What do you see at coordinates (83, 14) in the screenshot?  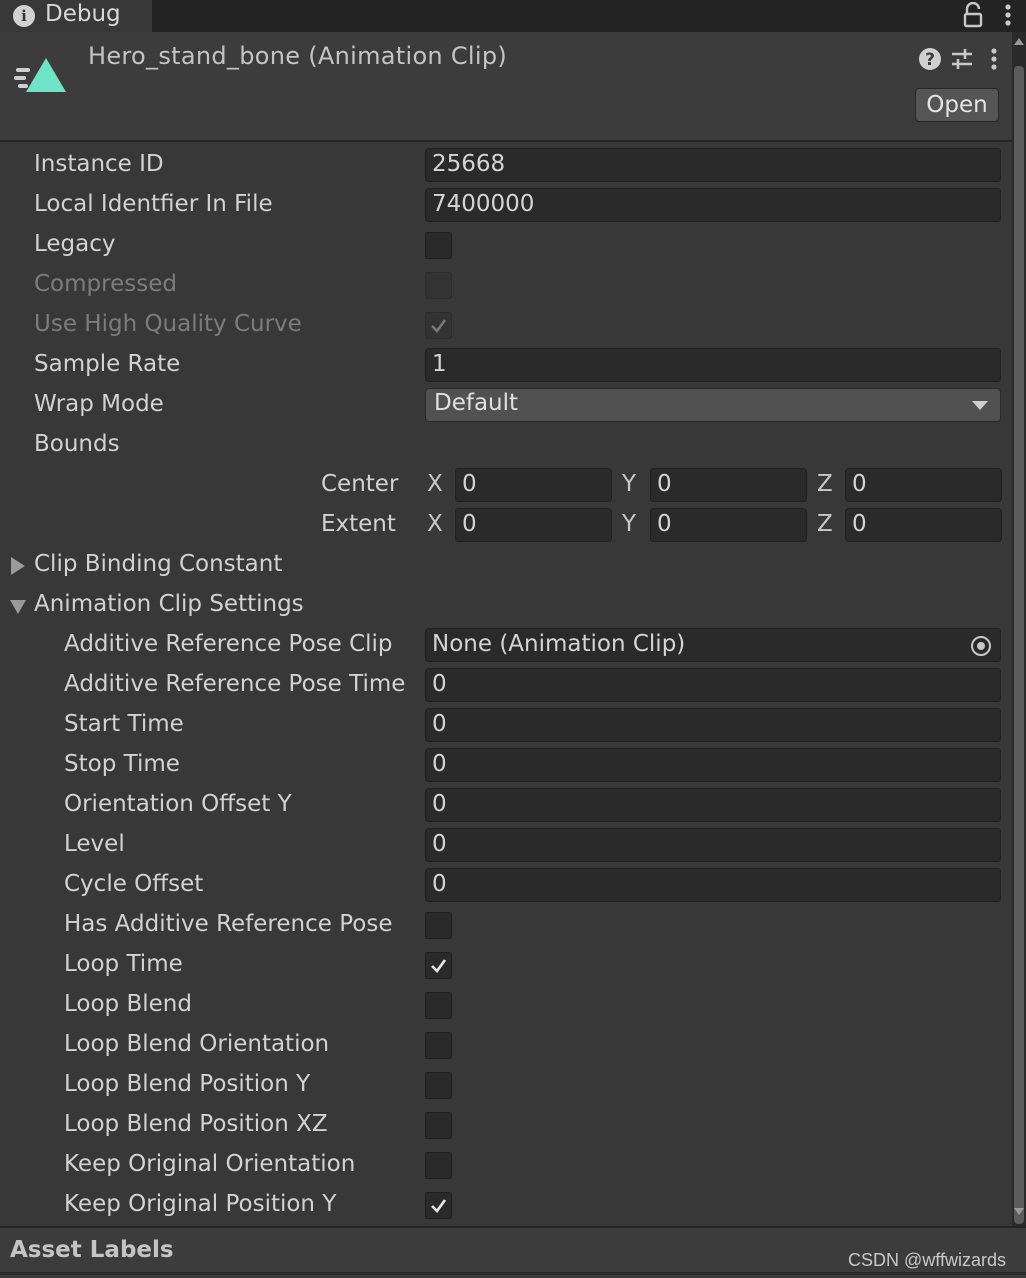 I see `tab-label: Debug` at bounding box center [83, 14].